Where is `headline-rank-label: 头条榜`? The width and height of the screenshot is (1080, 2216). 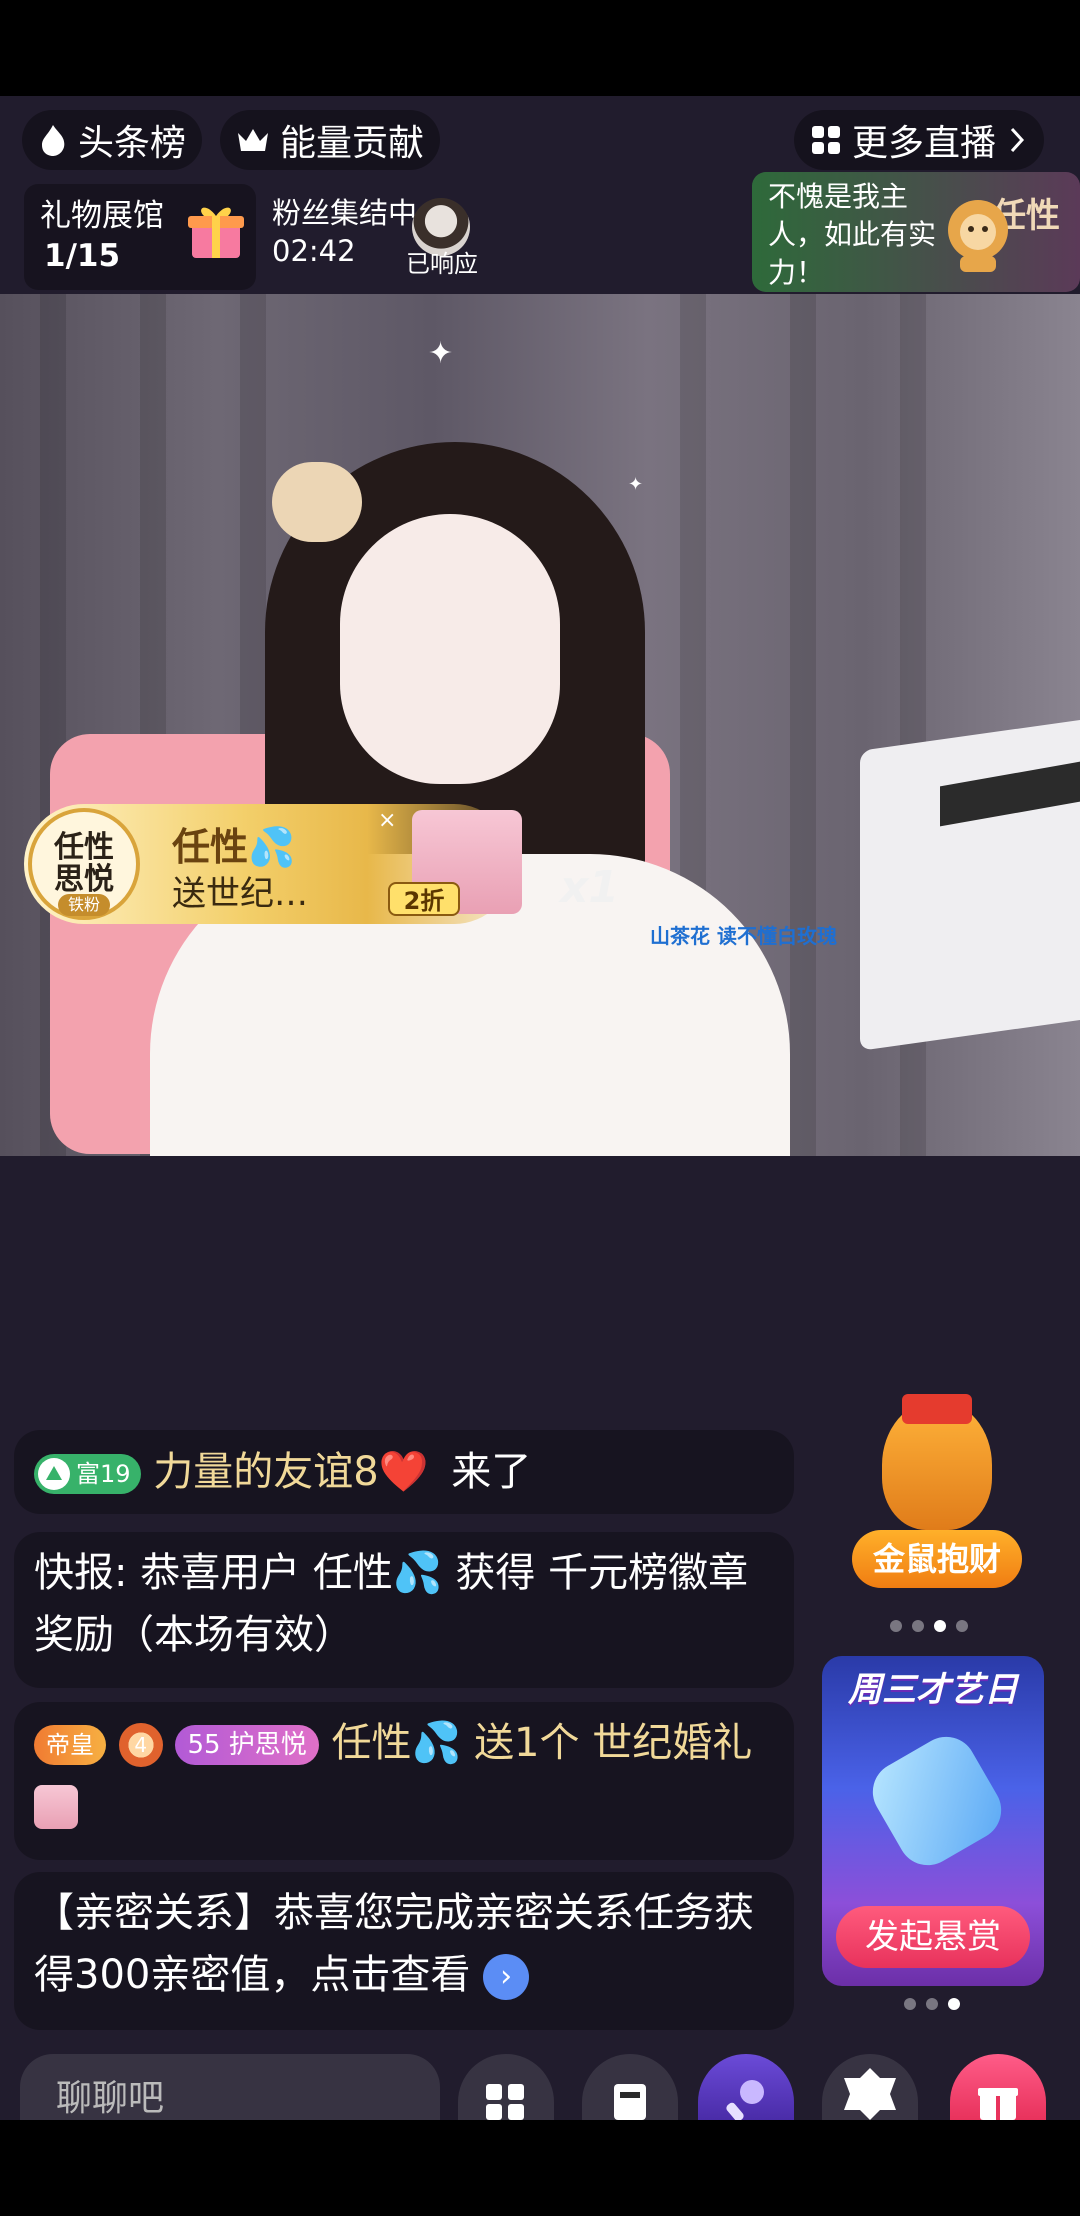 headline-rank-label: 头条榜 is located at coordinates (132, 143).